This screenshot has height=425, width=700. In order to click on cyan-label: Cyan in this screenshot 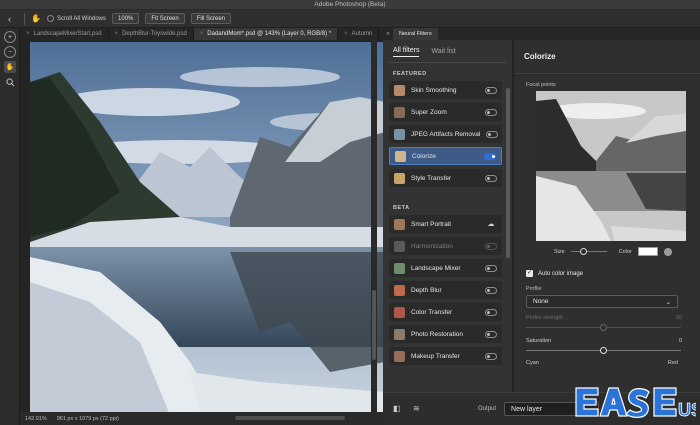, I will do `click(532, 363)`.